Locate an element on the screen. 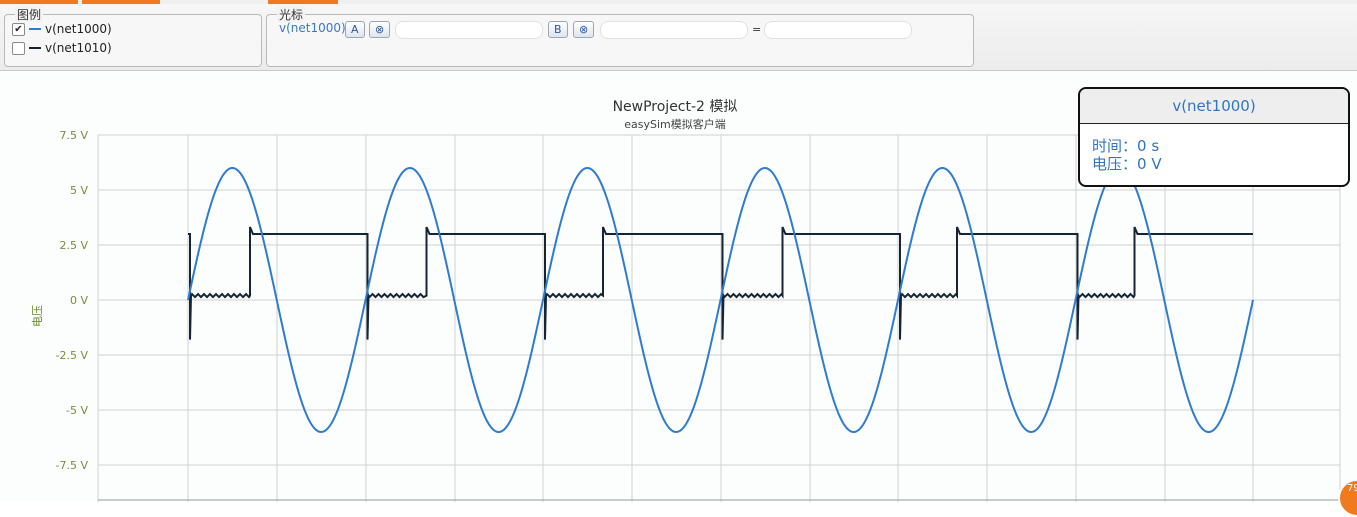 The height and width of the screenshot is (517, 1357). legend-item-net1000: ✔ v(net1000) is located at coordinates (62, 29).